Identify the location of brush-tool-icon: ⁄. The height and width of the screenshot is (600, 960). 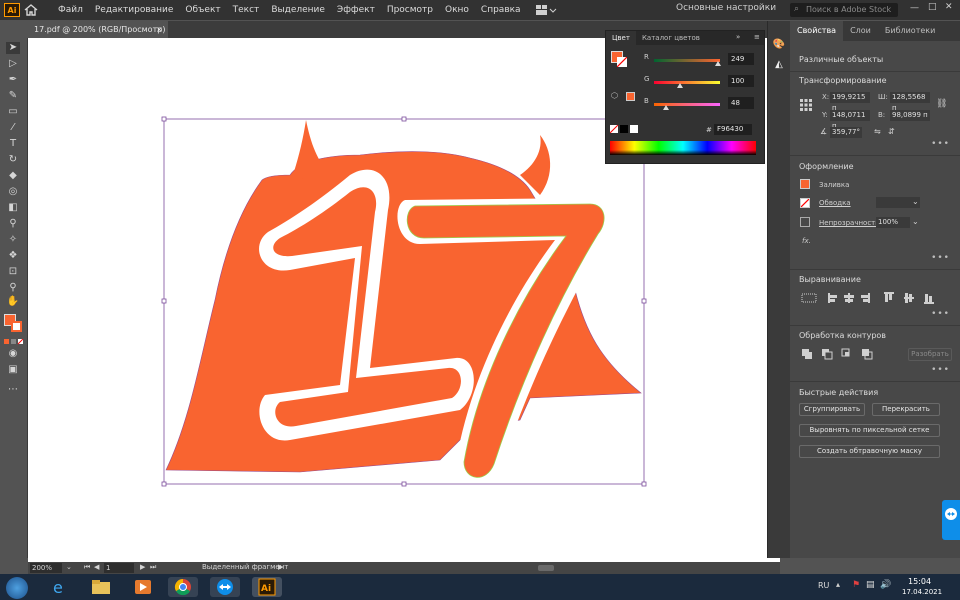
(13, 128).